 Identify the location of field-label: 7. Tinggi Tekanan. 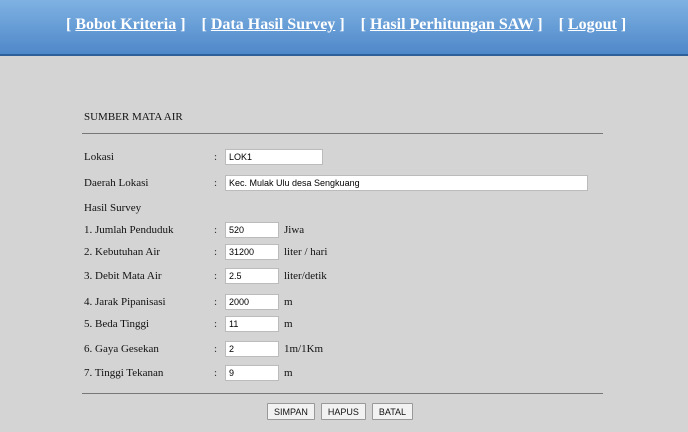
(124, 373).